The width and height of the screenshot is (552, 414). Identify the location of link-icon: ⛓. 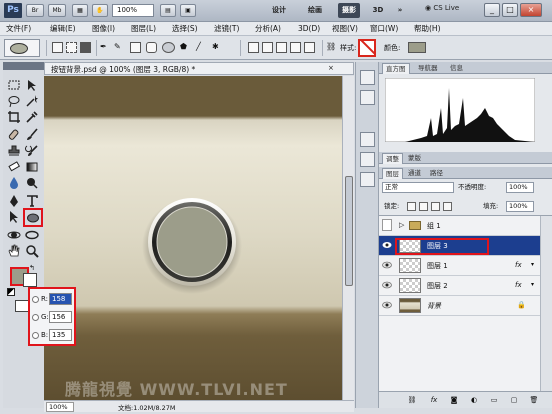
(331, 47).